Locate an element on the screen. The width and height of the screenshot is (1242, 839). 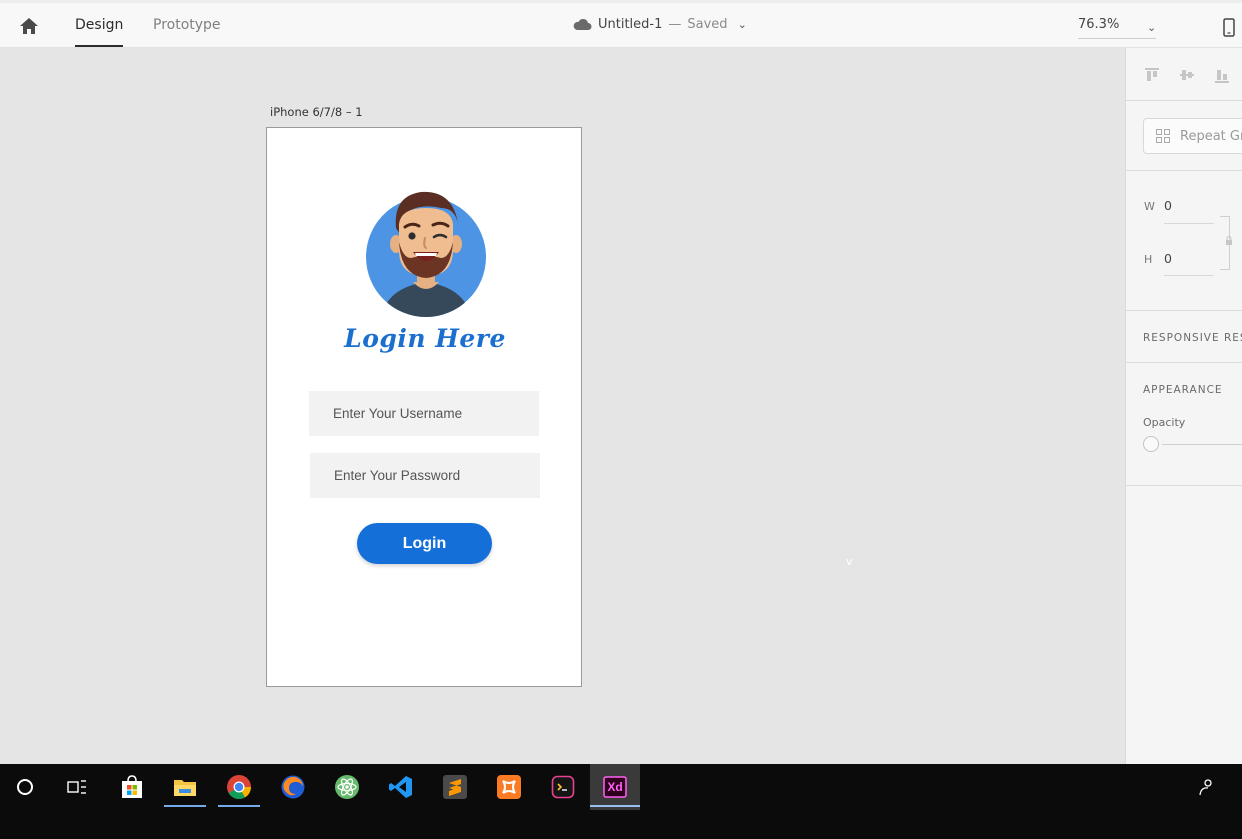
adobe-xd-label: Xd is located at coordinates (615, 787).